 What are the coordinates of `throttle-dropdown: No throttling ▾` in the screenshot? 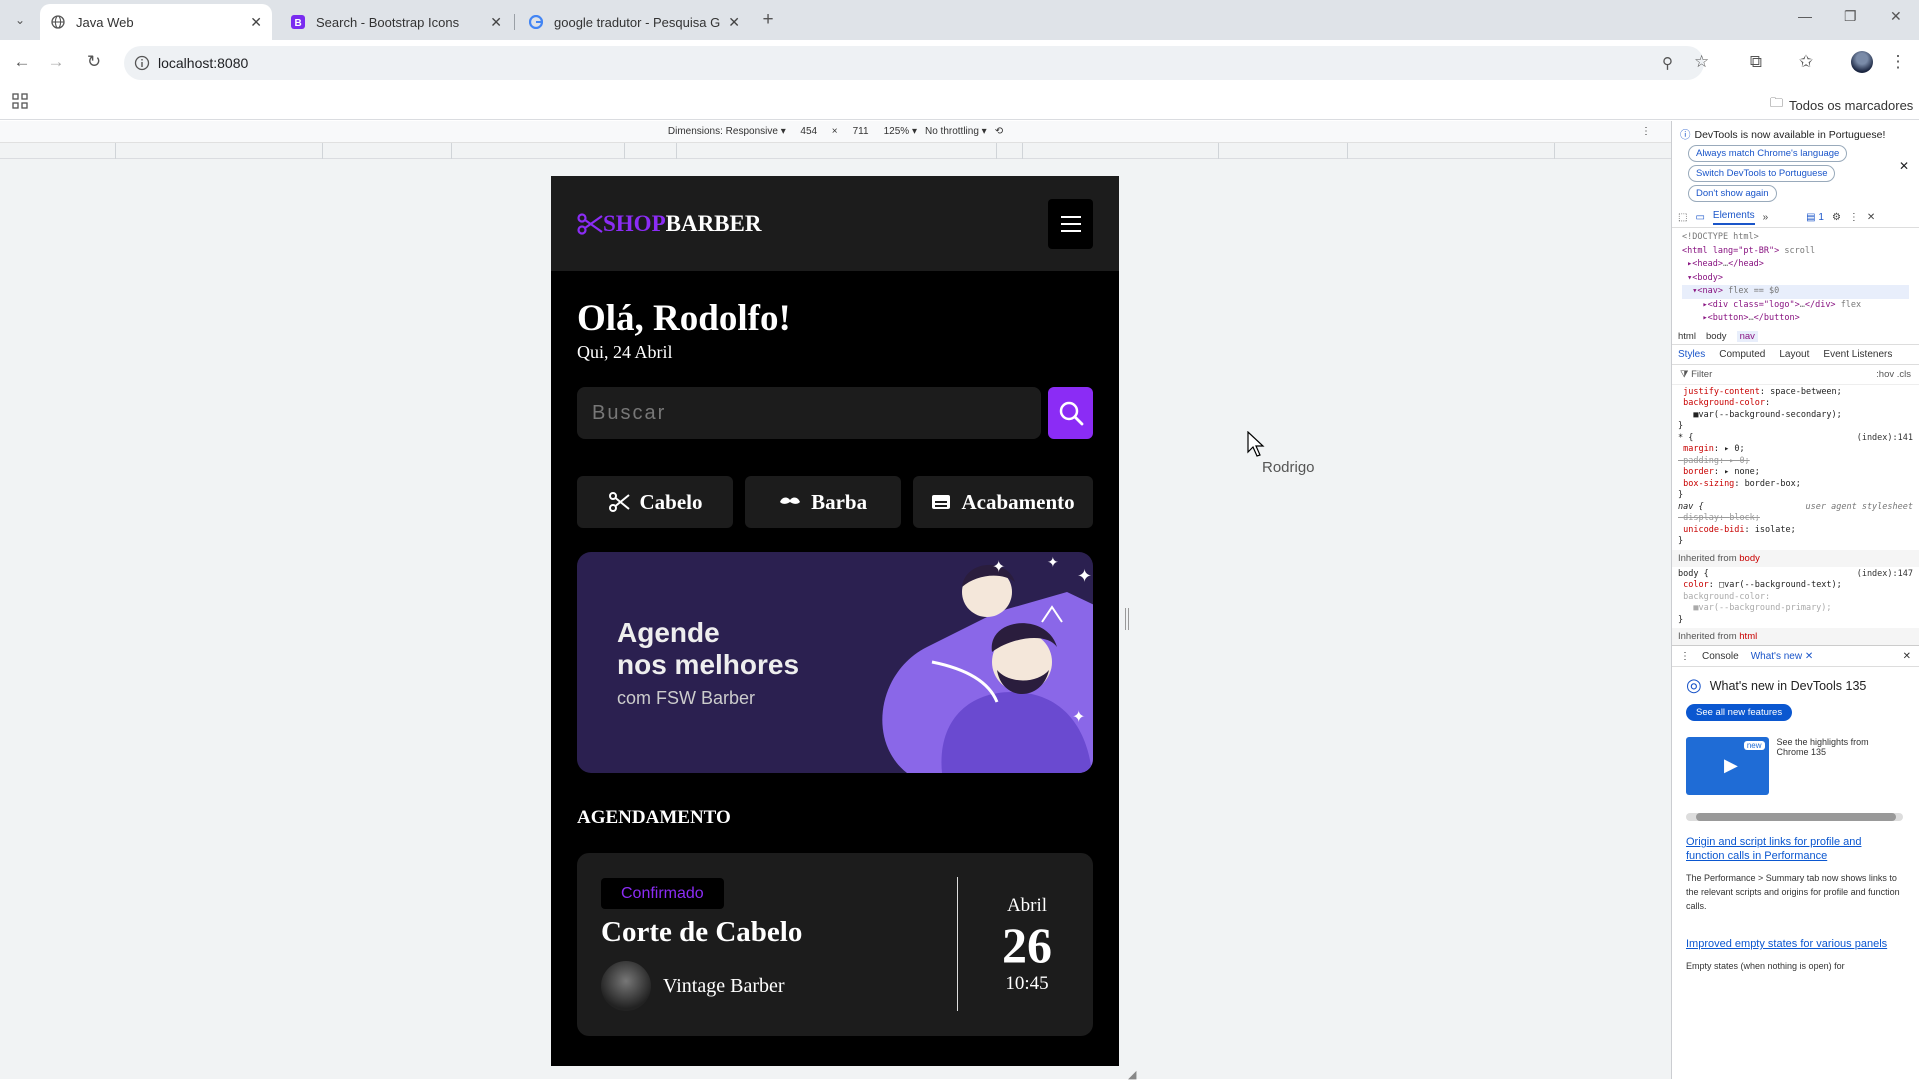 It's located at (956, 131).